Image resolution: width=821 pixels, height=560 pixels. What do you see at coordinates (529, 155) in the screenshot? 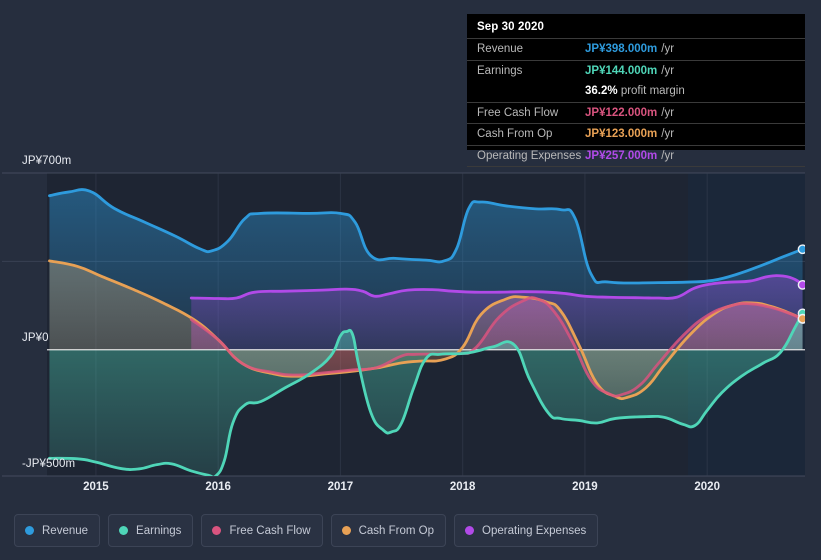
I see `tooltip-label-operating-expenses: Operating Expenses` at bounding box center [529, 155].